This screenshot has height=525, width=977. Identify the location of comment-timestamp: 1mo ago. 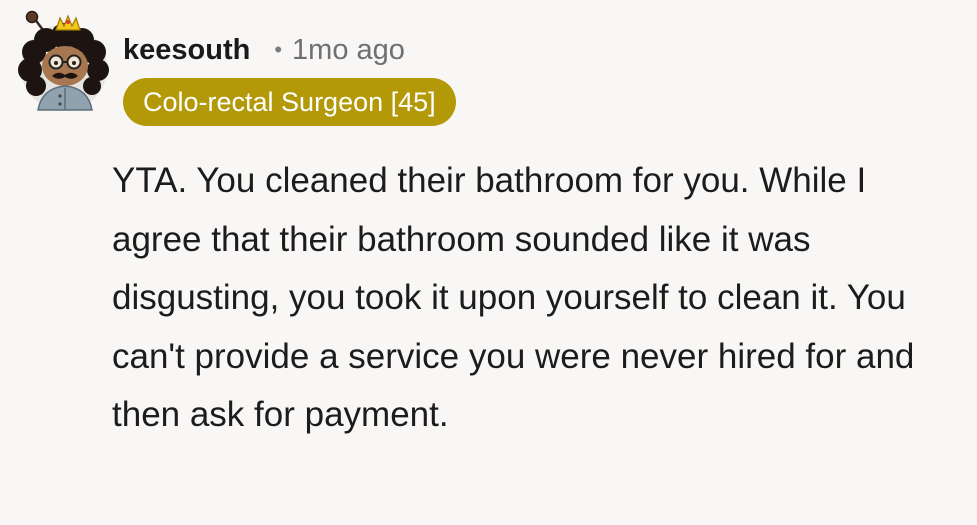
(348, 50).